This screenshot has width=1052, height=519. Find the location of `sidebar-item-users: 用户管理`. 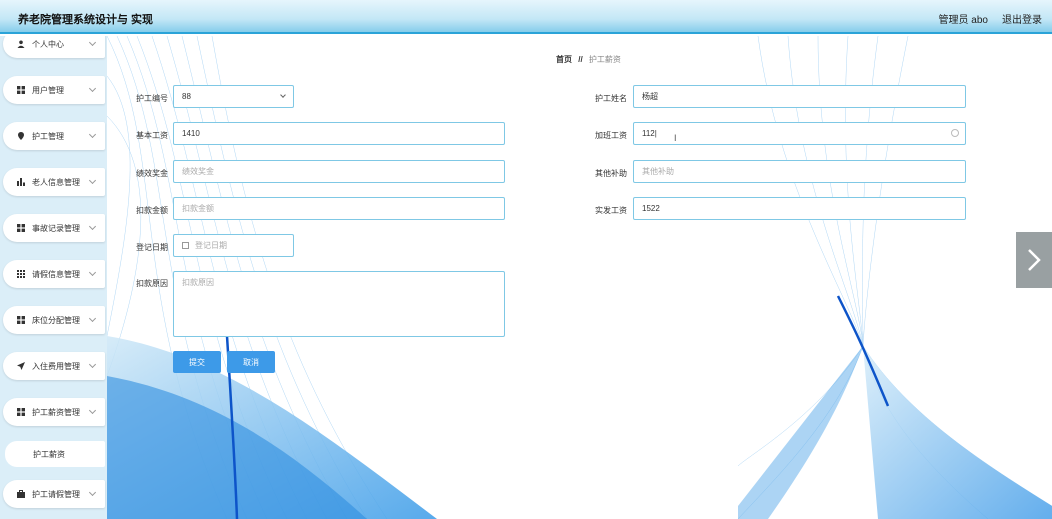

sidebar-item-users: 用户管理 is located at coordinates (54, 90).